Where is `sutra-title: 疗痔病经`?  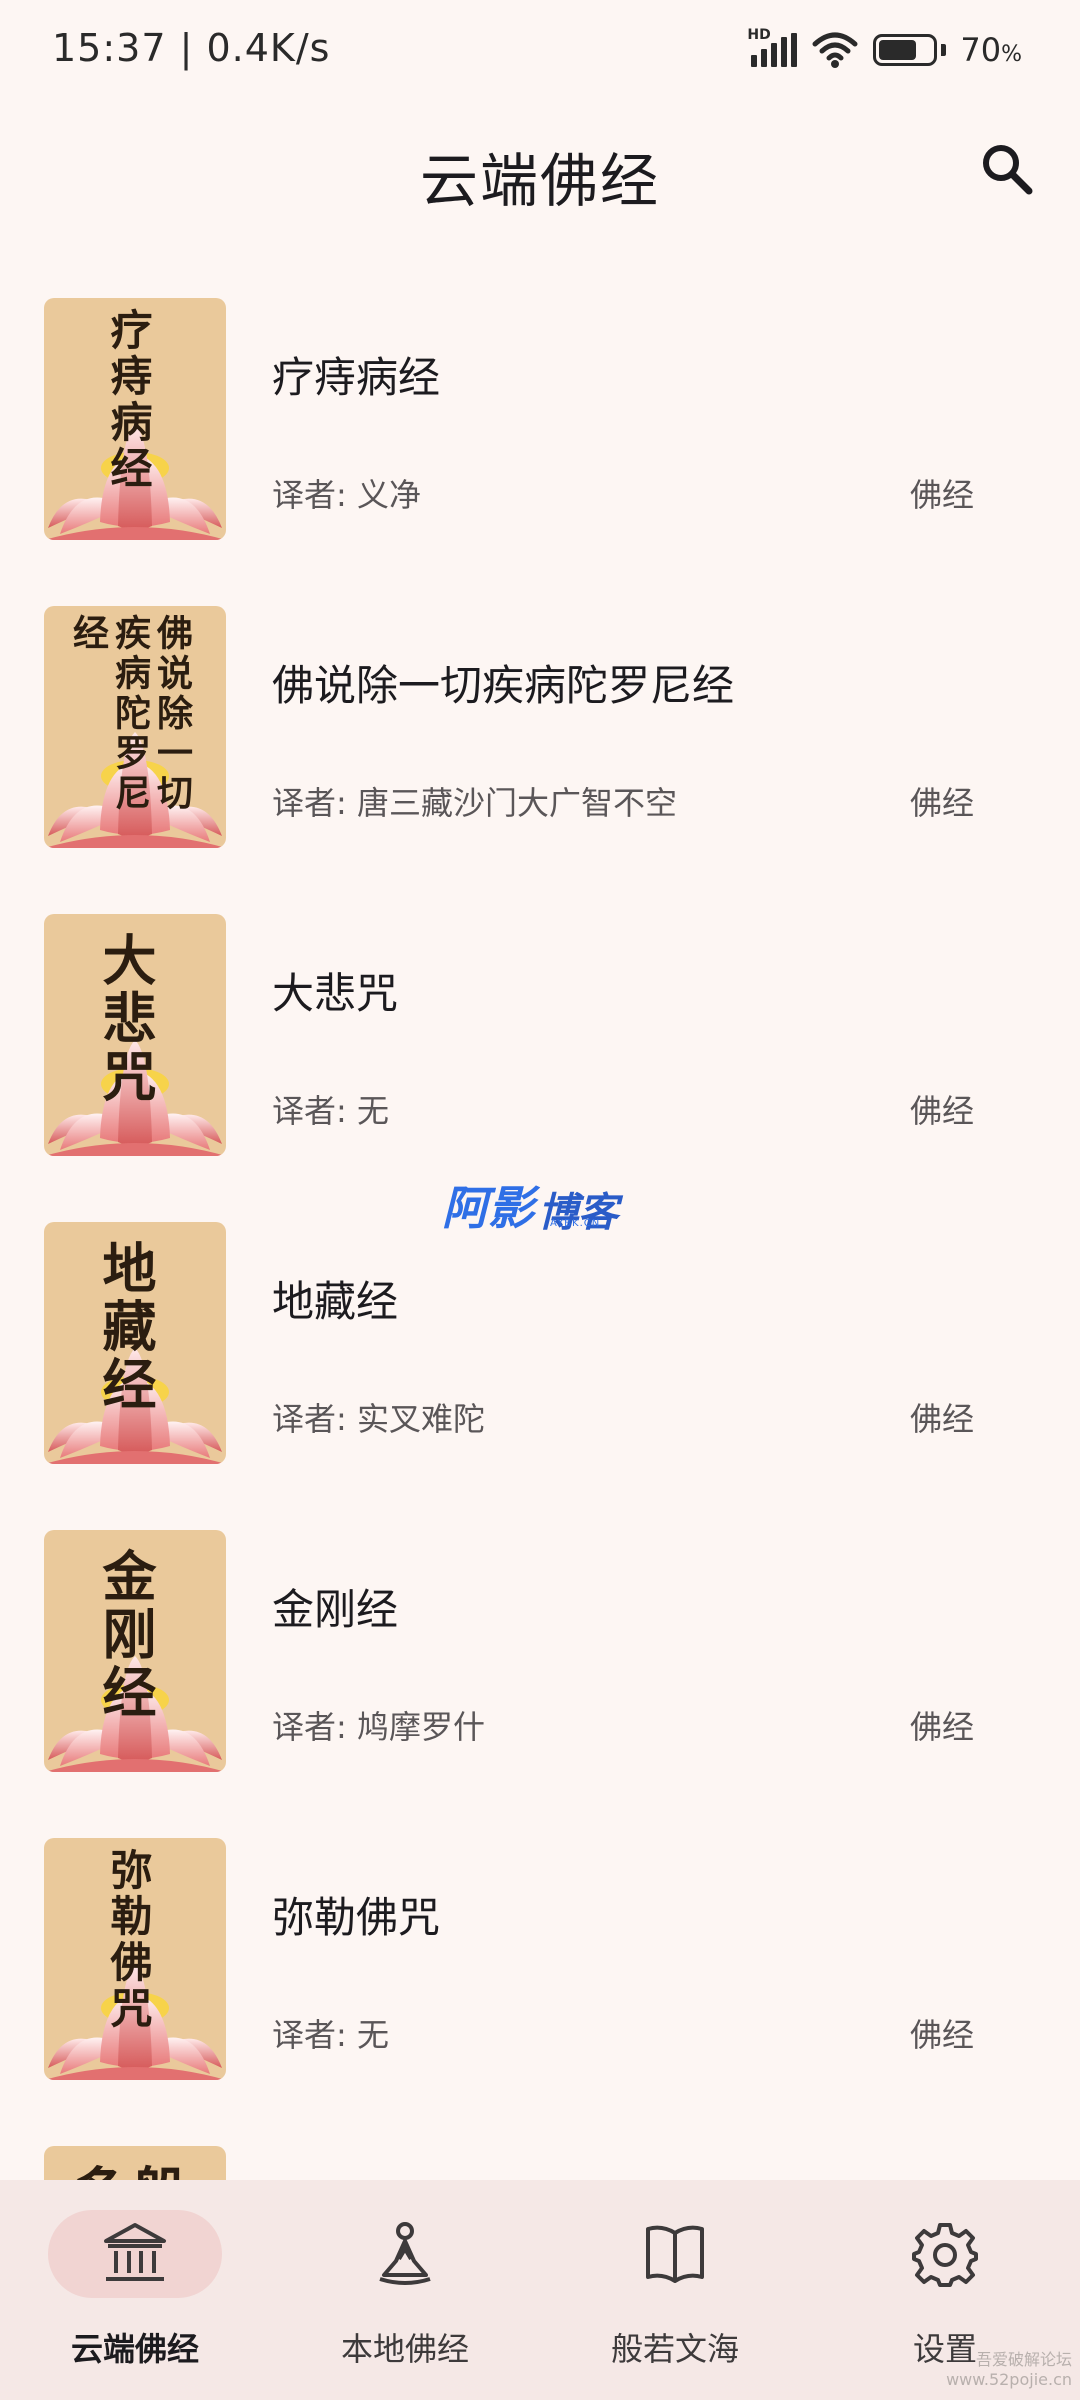
sutra-title: 疗痔病经 is located at coordinates (356, 377).